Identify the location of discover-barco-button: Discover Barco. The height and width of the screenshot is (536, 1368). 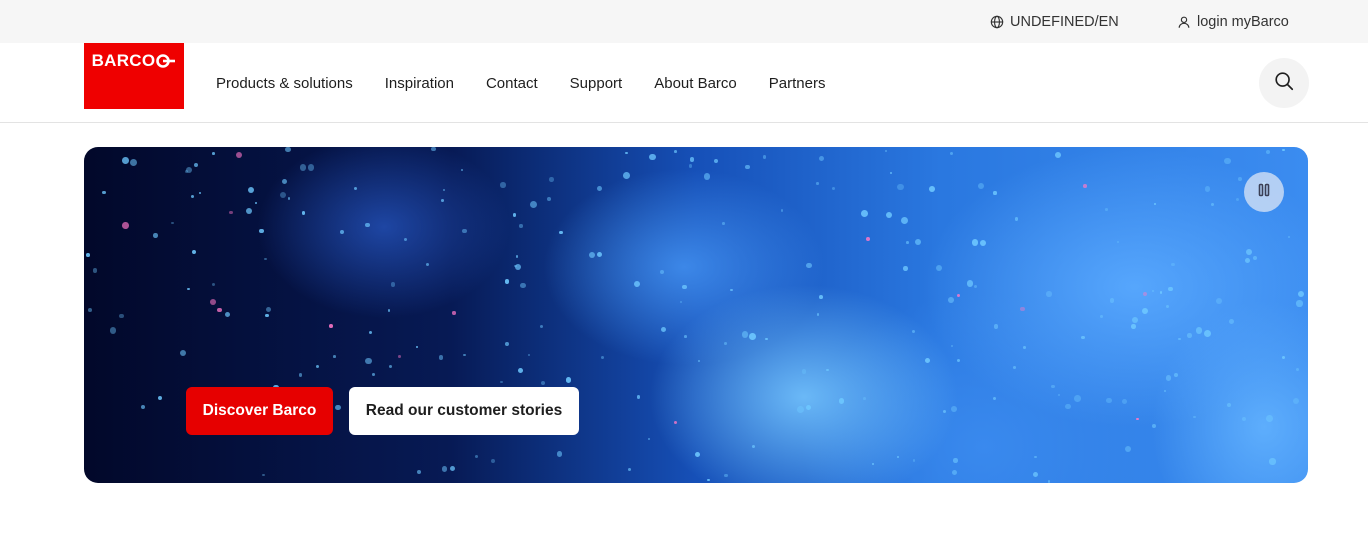
(259, 411).